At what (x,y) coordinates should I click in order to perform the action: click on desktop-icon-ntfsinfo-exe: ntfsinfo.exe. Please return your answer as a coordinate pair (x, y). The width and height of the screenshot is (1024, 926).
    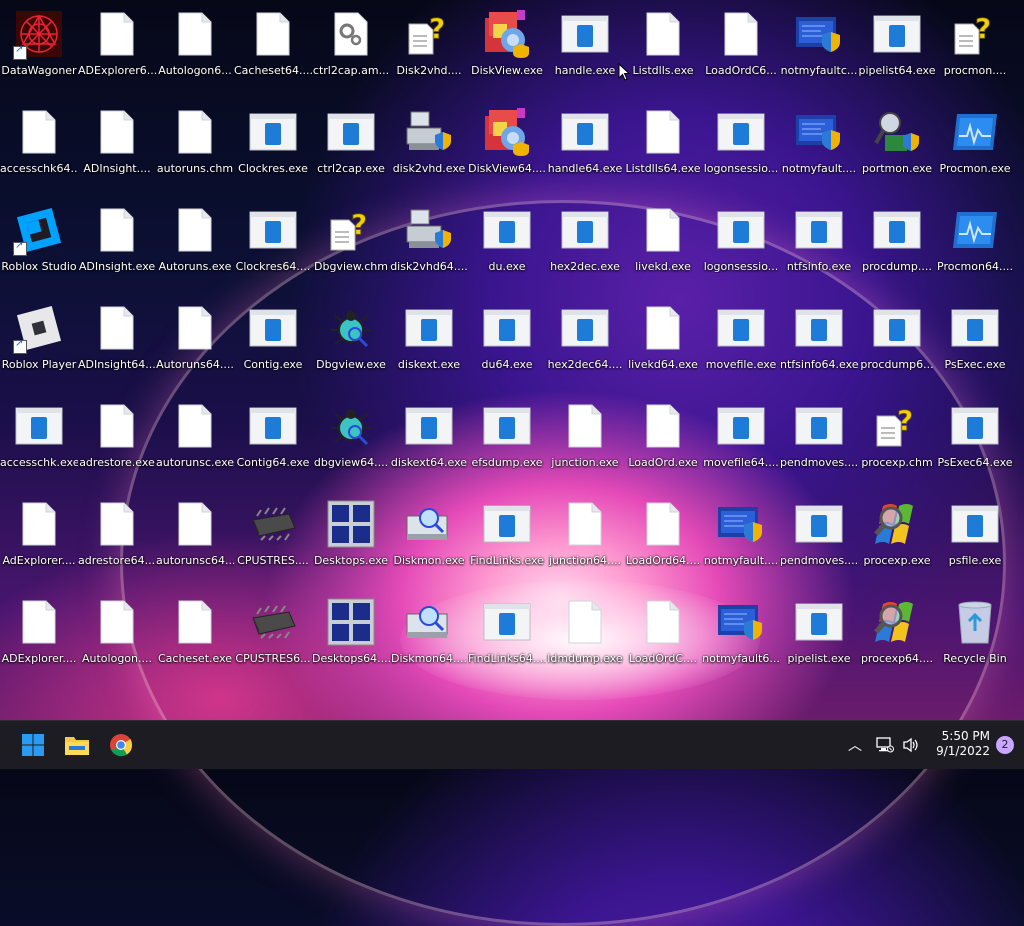
    Looking at the image, I should click on (819, 248).